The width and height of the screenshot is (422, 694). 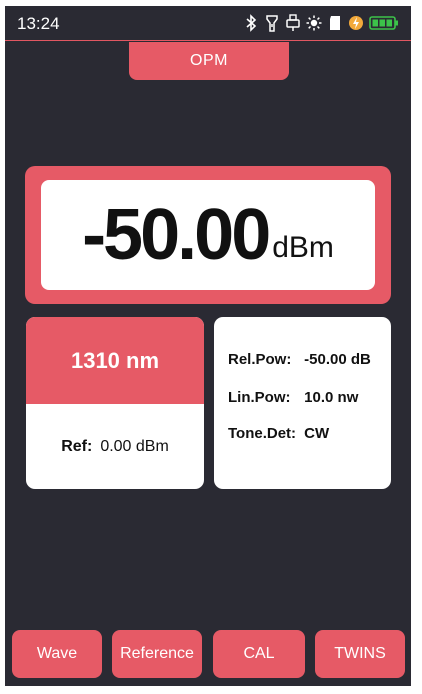 I want to click on lin-pow-label: Lin.Pow:, so click(x=259, y=397).